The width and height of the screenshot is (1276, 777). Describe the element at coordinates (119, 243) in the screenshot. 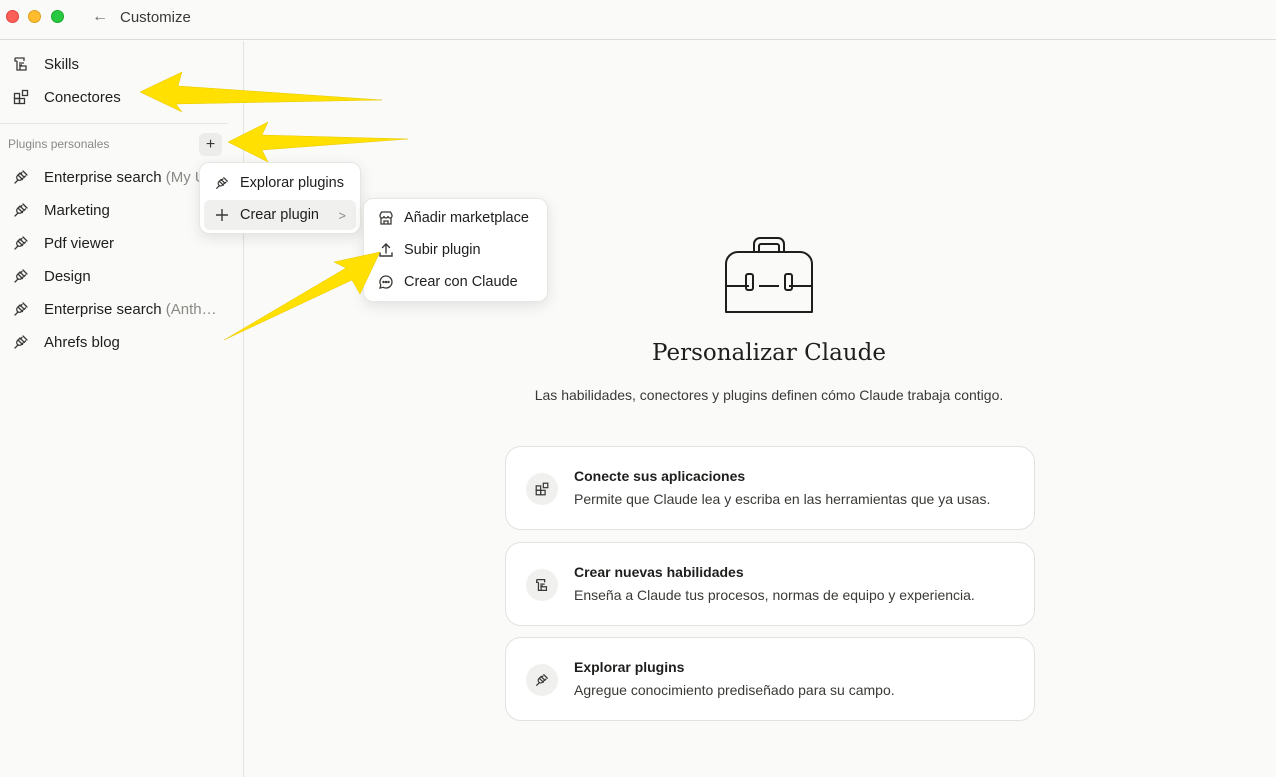

I see `sidebar-plugin-item: Pdf viewer` at that location.